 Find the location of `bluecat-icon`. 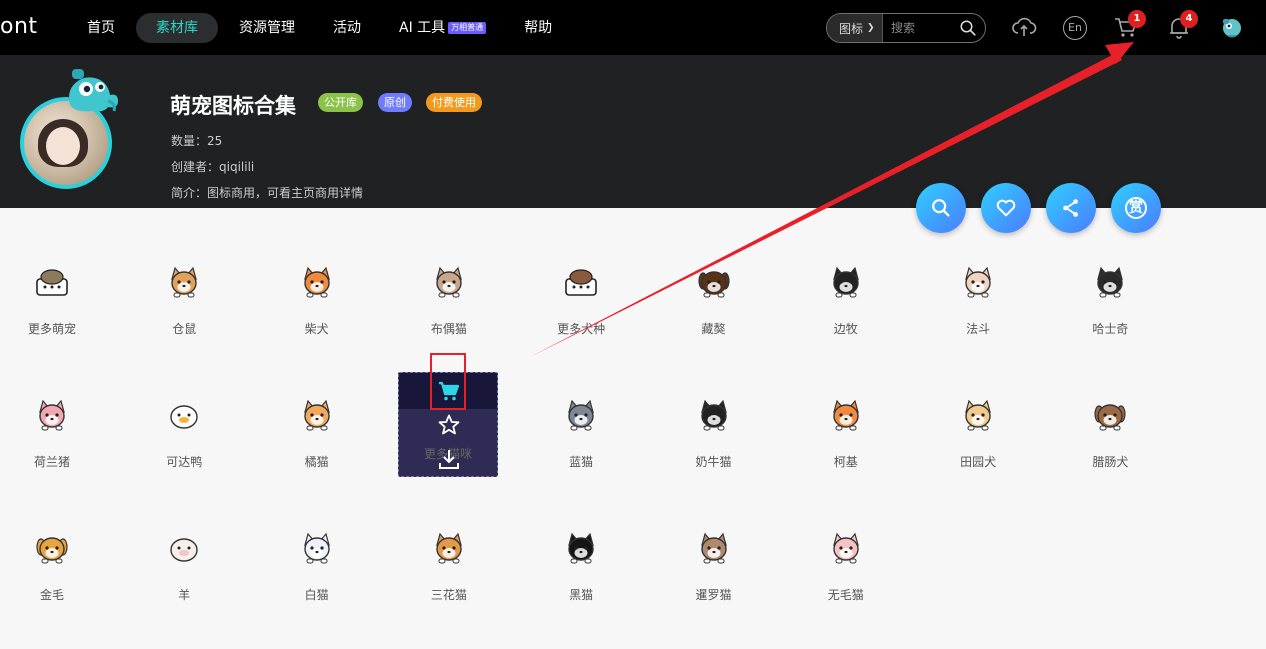

bluecat-icon is located at coordinates (581, 415).